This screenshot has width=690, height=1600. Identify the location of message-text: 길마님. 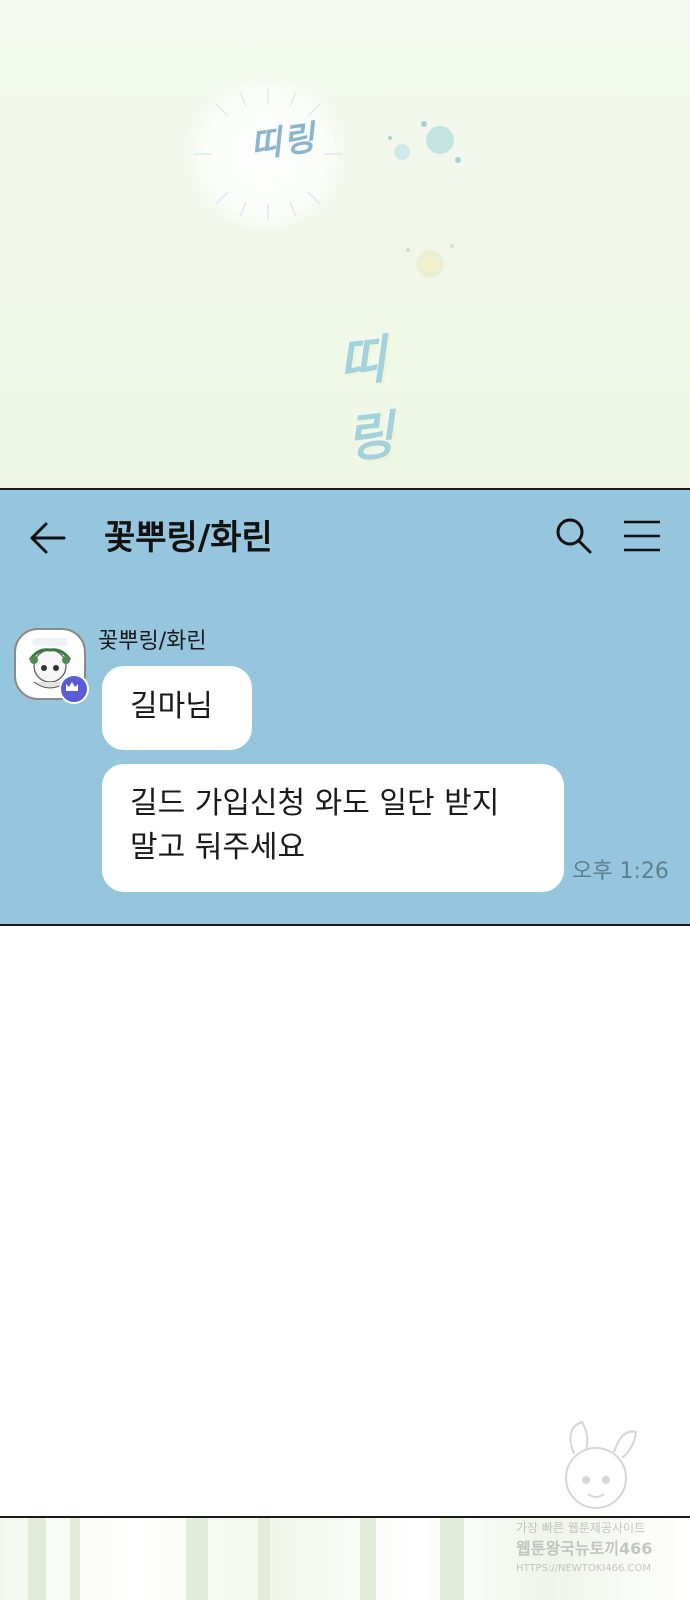
(171, 706).